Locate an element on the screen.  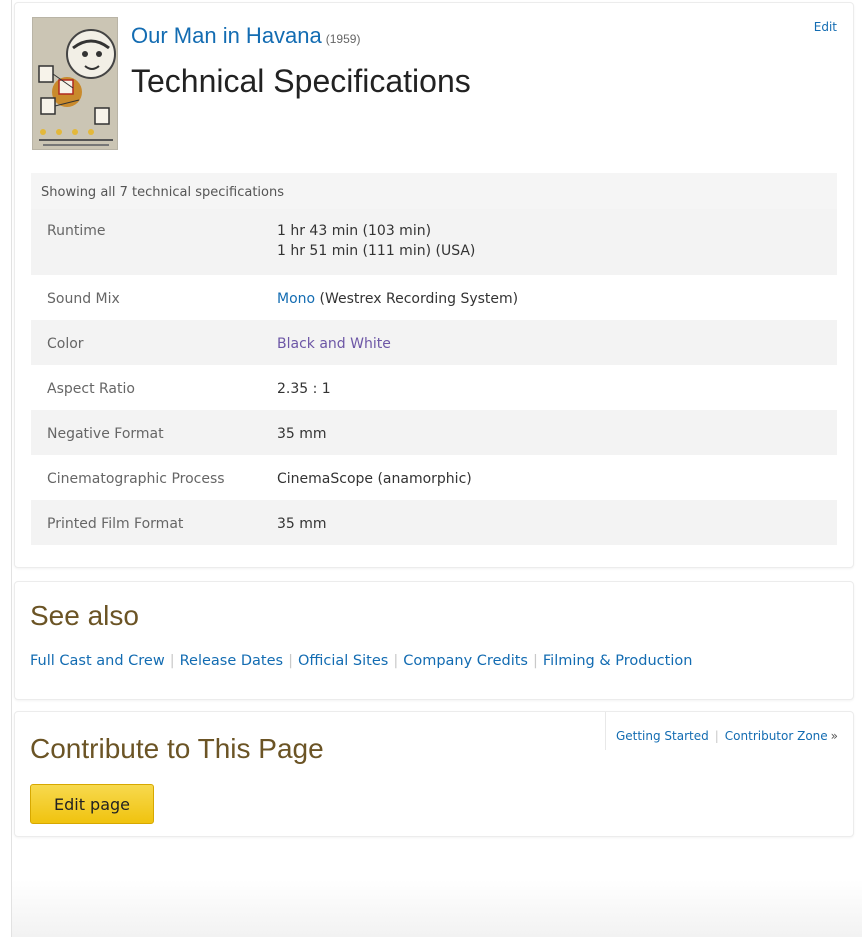
page-title: Technical Specifications is located at coordinates (301, 81).